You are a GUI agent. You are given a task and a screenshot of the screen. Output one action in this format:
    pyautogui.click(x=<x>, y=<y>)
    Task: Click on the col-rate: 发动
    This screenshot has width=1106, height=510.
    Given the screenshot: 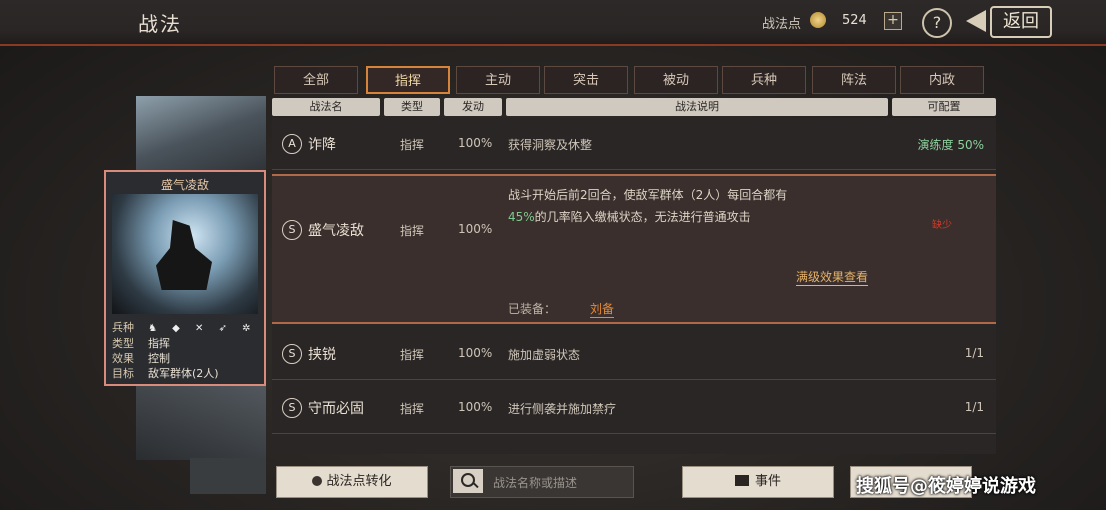 What is the action you would take?
    pyautogui.click(x=473, y=107)
    